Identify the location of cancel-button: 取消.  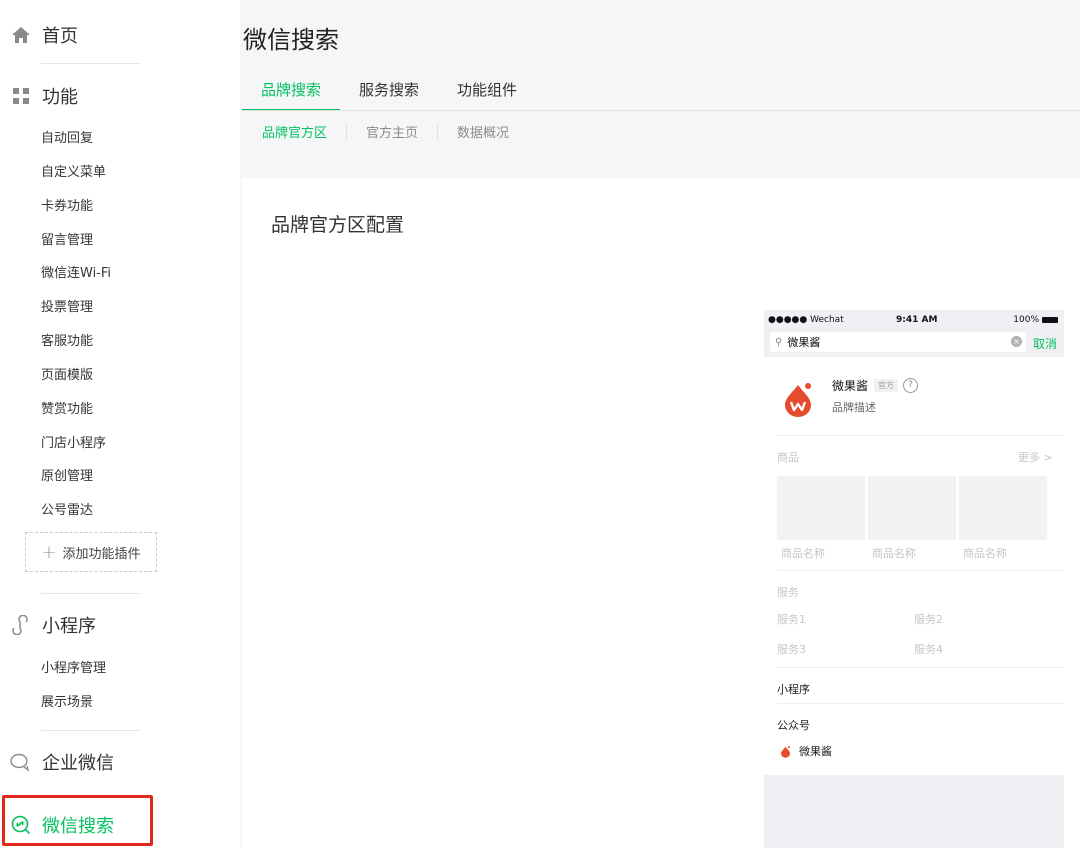
(1045, 343).